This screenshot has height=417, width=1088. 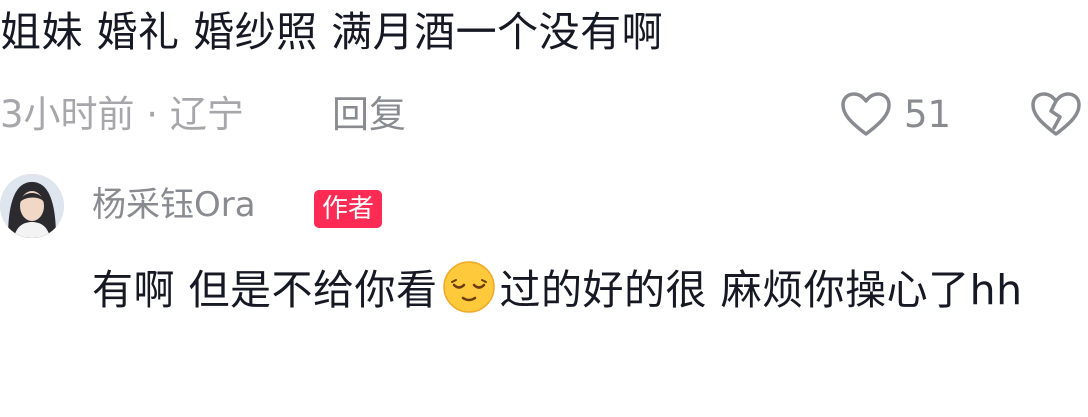 What do you see at coordinates (348, 209) in the screenshot?
I see `author-badge: 作者` at bounding box center [348, 209].